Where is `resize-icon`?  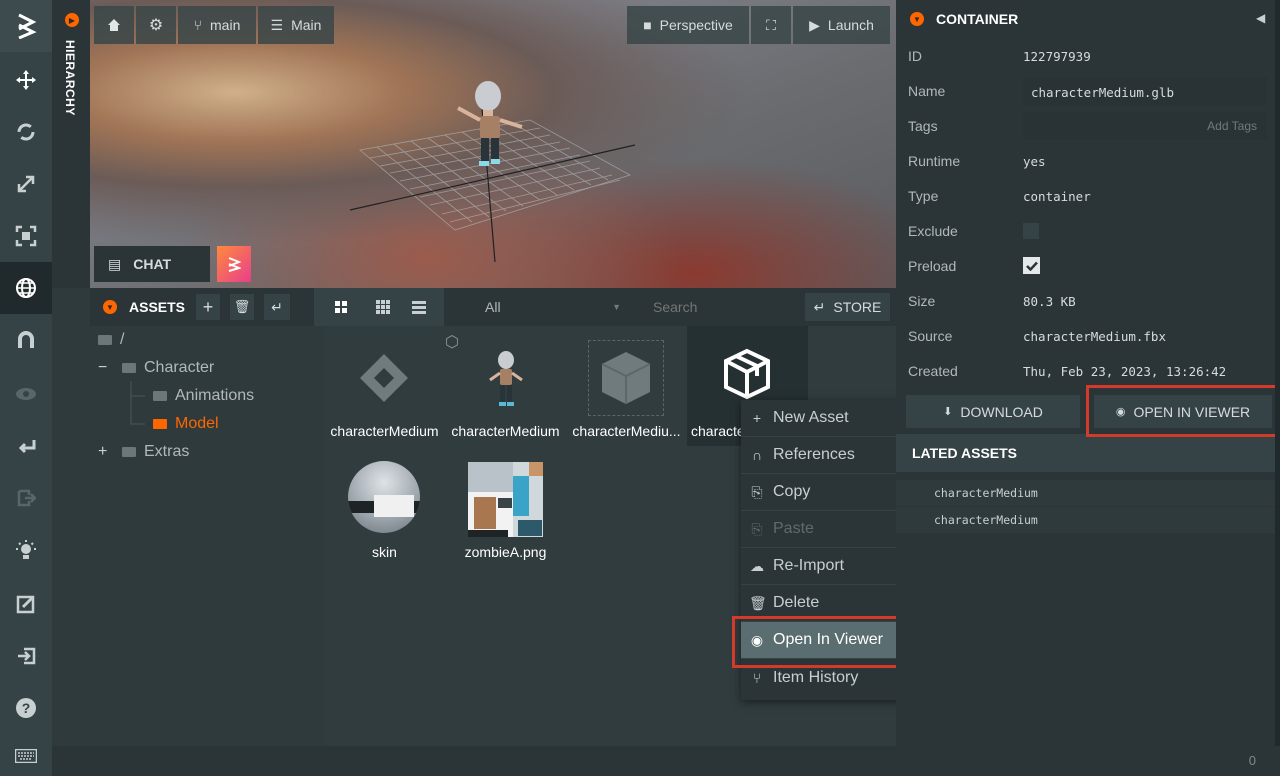
resize-icon is located at coordinates (26, 236).